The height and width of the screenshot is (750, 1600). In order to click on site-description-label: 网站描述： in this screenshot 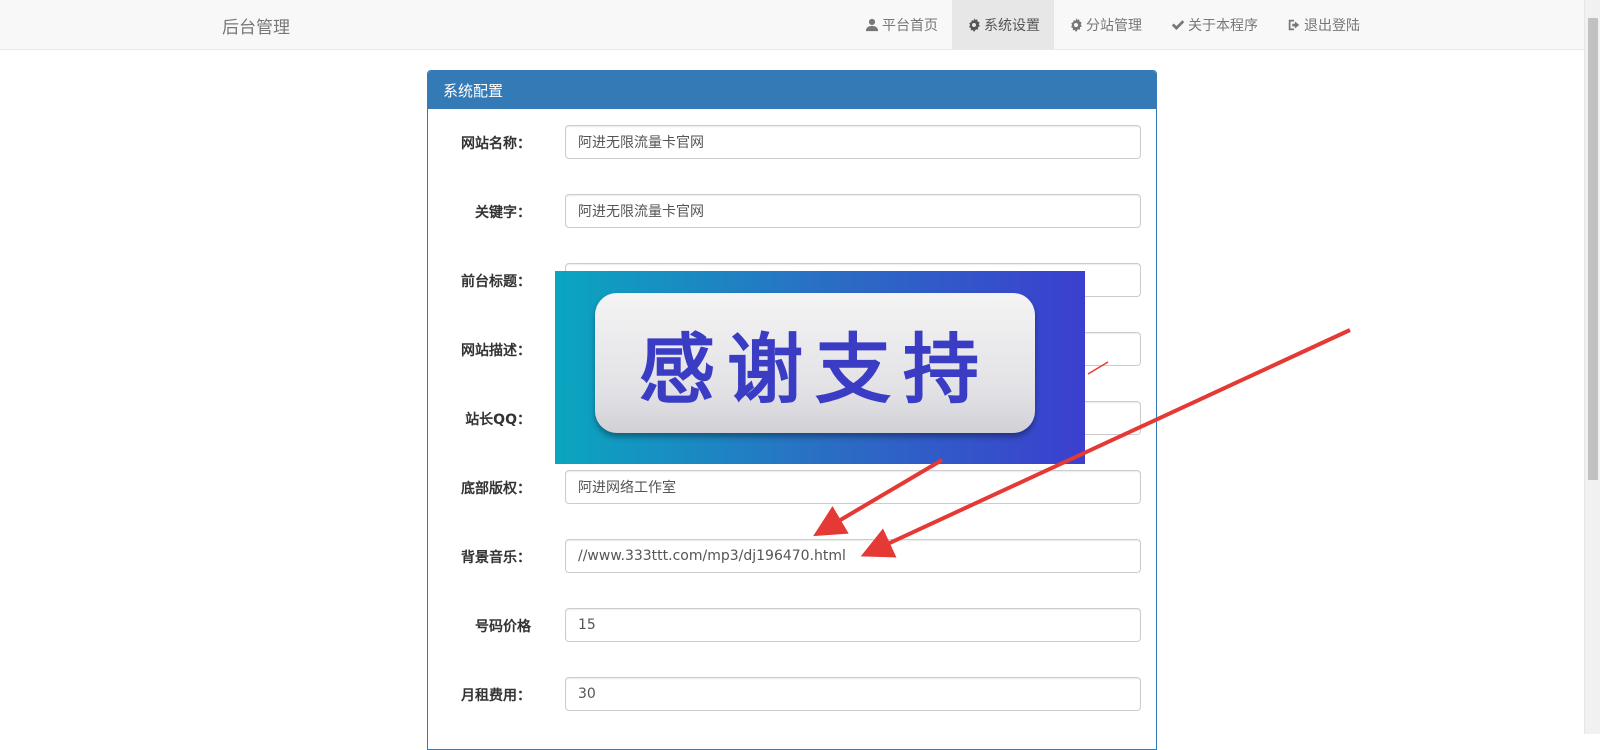, I will do `click(496, 351)`.